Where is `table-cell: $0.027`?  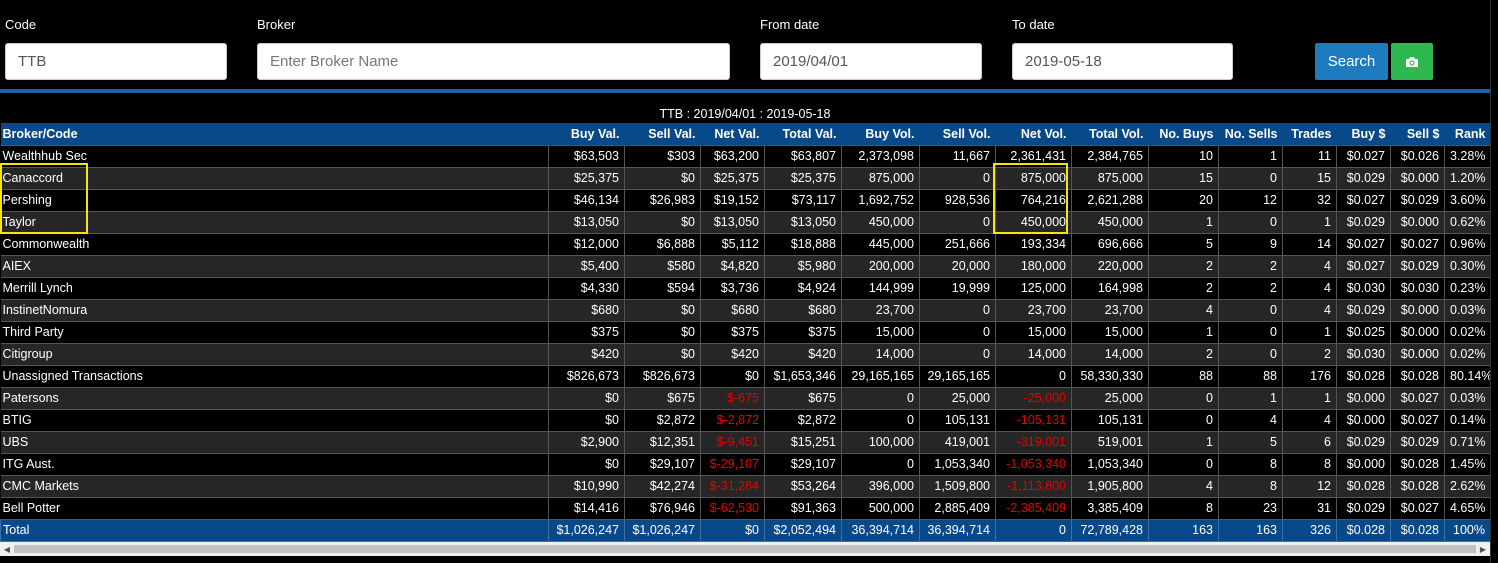 table-cell: $0.027 is located at coordinates (1363, 244).